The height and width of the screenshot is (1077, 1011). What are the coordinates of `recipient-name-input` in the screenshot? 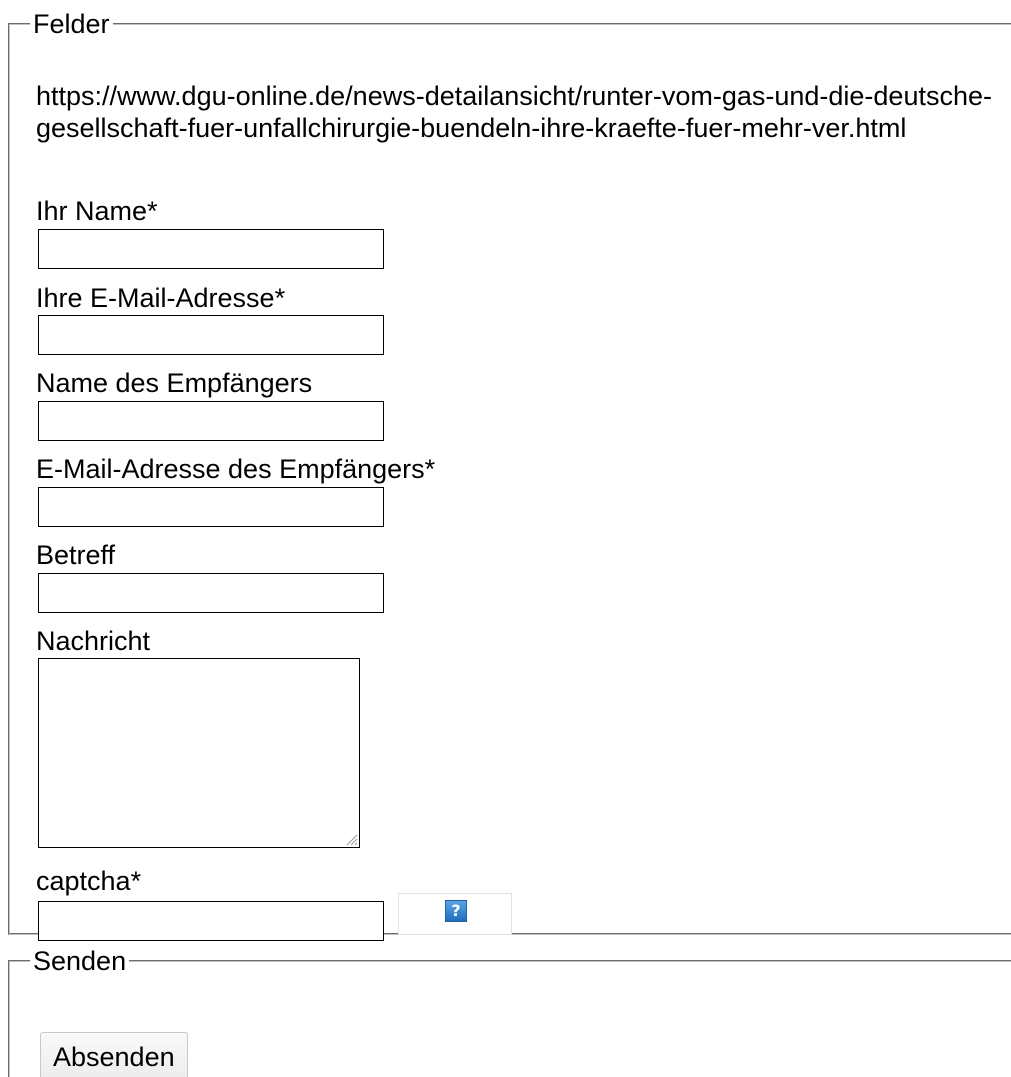 It's located at (211, 421).